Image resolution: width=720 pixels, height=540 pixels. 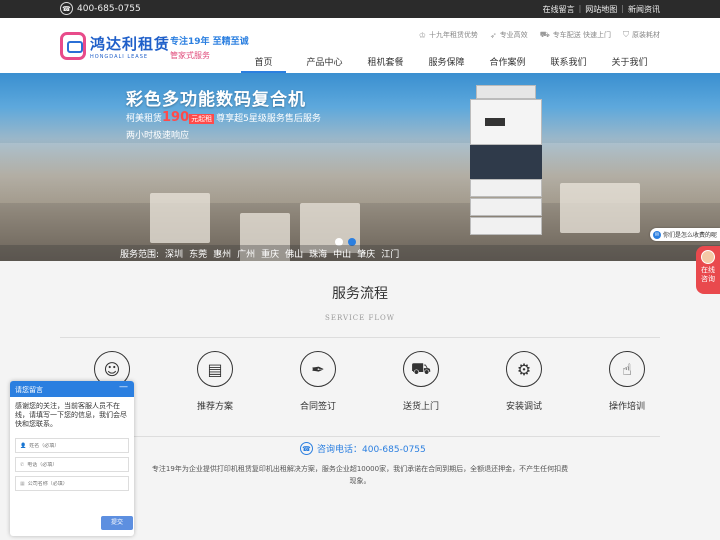 What do you see at coordinates (644, 9) in the screenshot?
I see `link-news: 新闻资讯` at bounding box center [644, 9].